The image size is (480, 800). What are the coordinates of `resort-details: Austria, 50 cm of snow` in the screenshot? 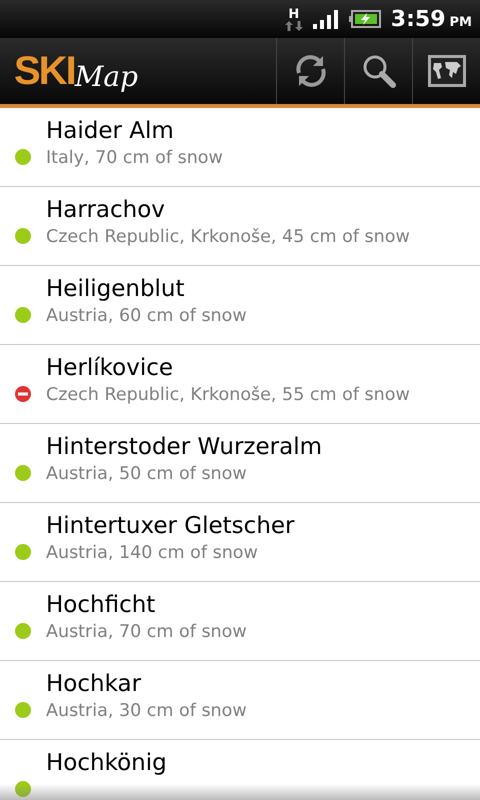 It's located at (147, 474).